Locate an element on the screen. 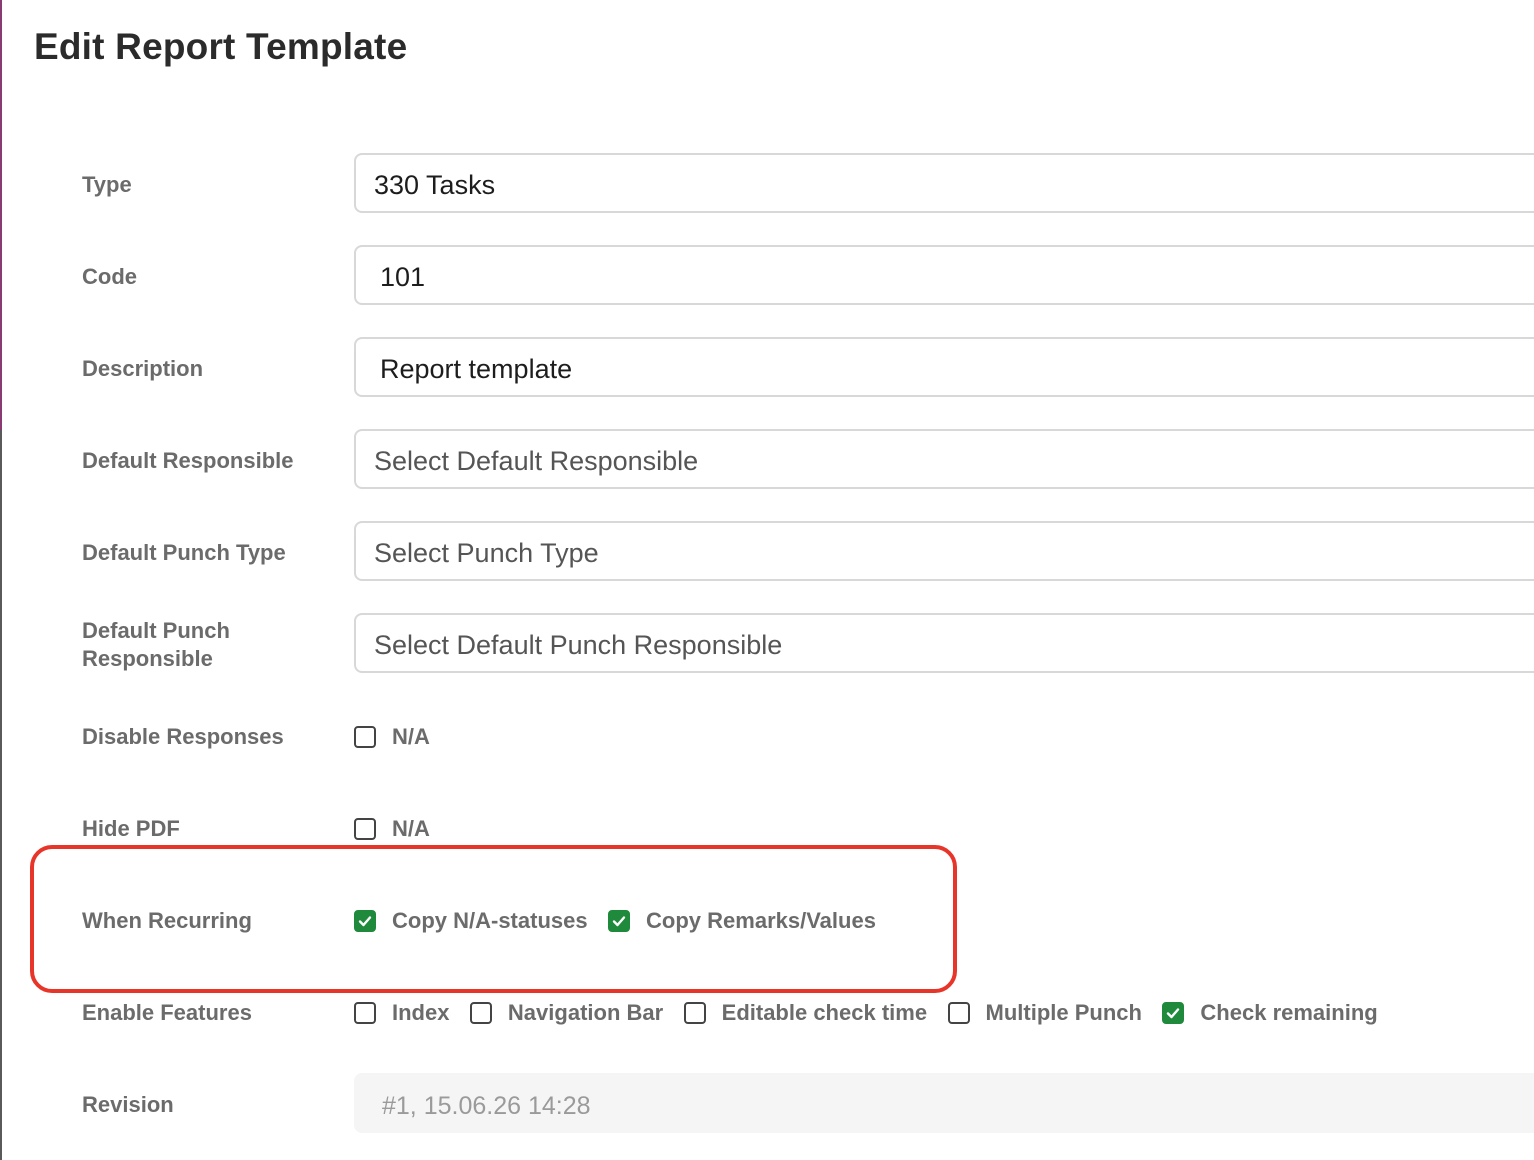 This screenshot has height=1160, width=1534. description-label: Description is located at coordinates (143, 368).